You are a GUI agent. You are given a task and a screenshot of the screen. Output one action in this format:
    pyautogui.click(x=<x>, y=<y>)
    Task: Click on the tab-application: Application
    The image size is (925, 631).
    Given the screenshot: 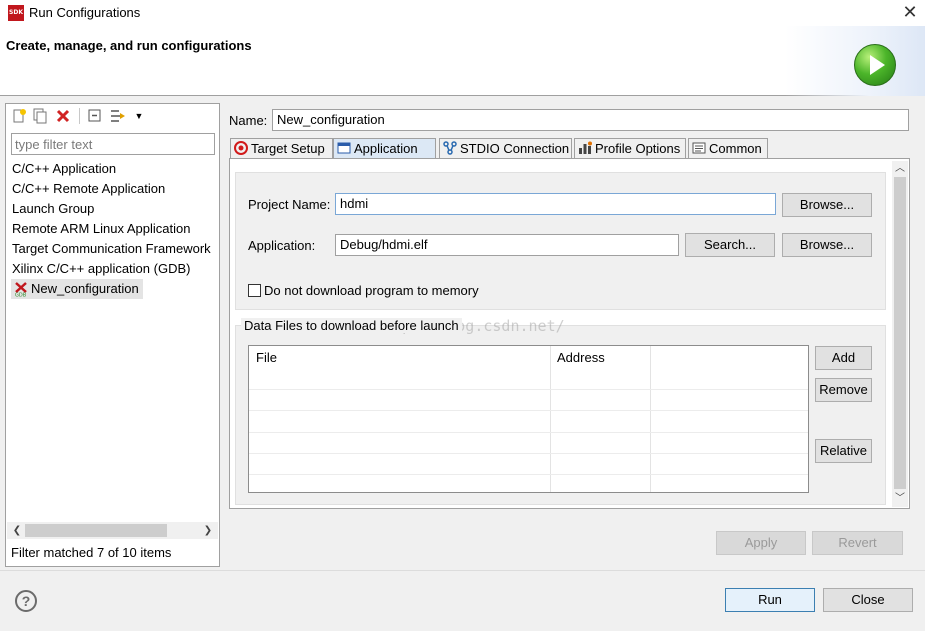 What is the action you would take?
    pyautogui.click(x=384, y=149)
    